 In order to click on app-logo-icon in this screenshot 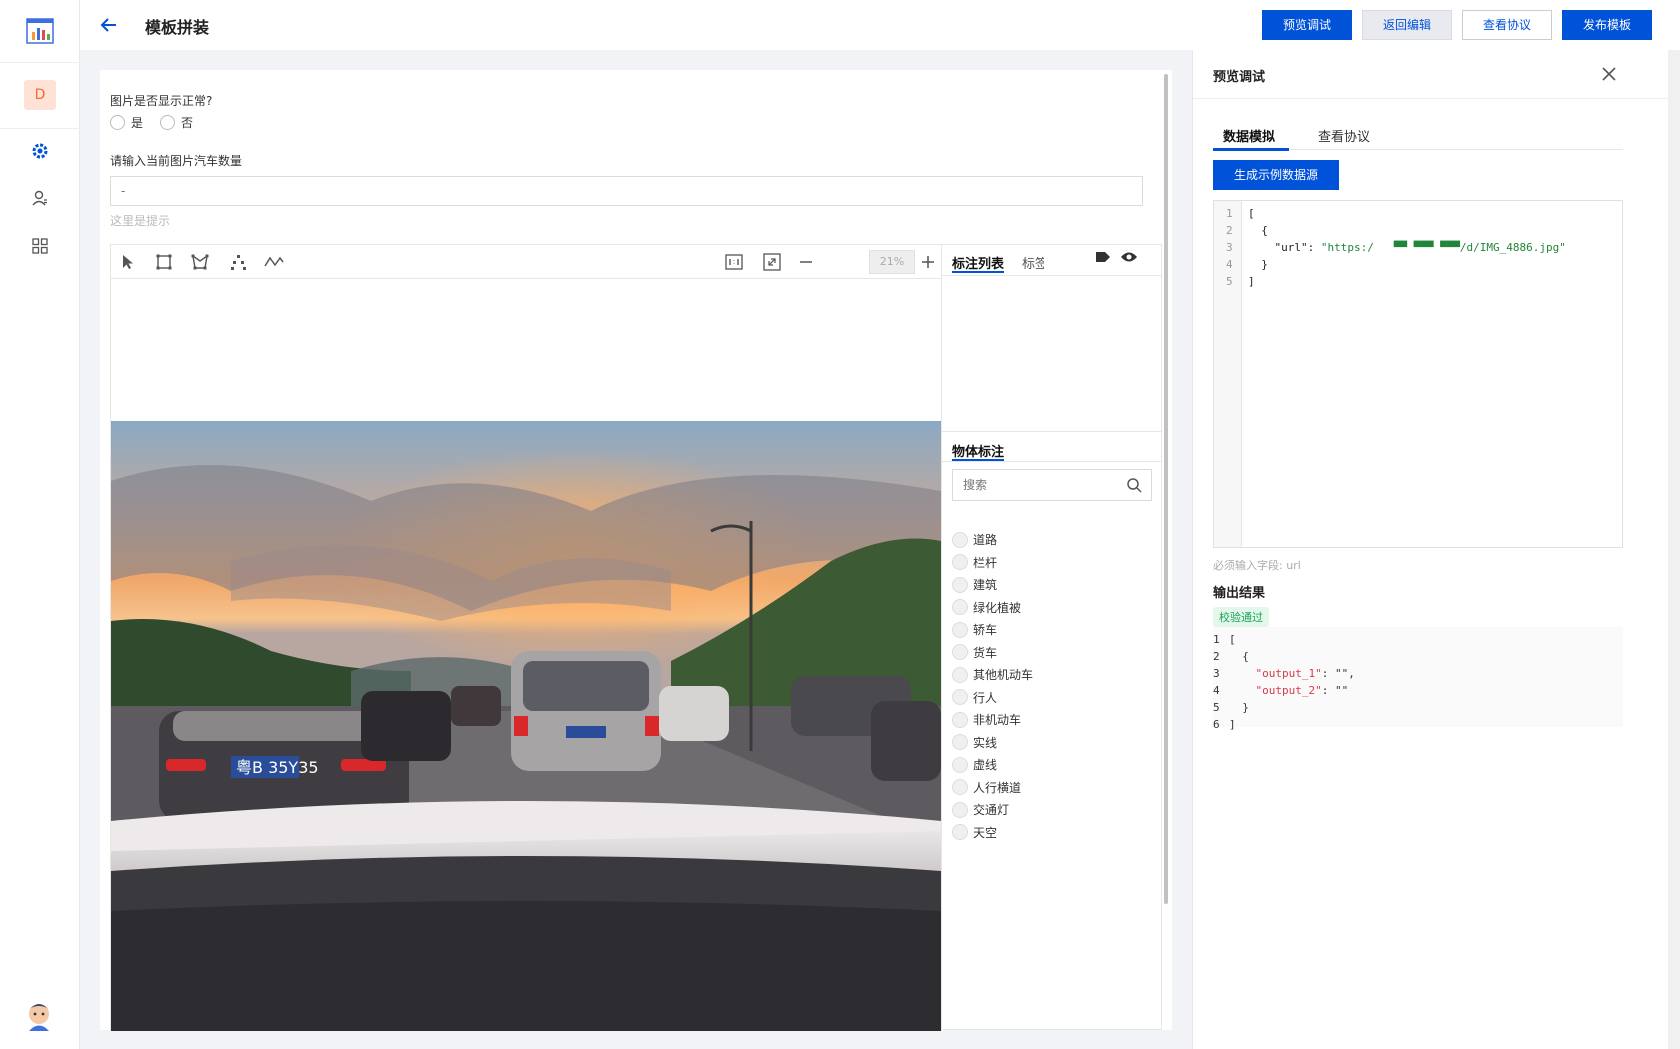, I will do `click(40, 31)`.